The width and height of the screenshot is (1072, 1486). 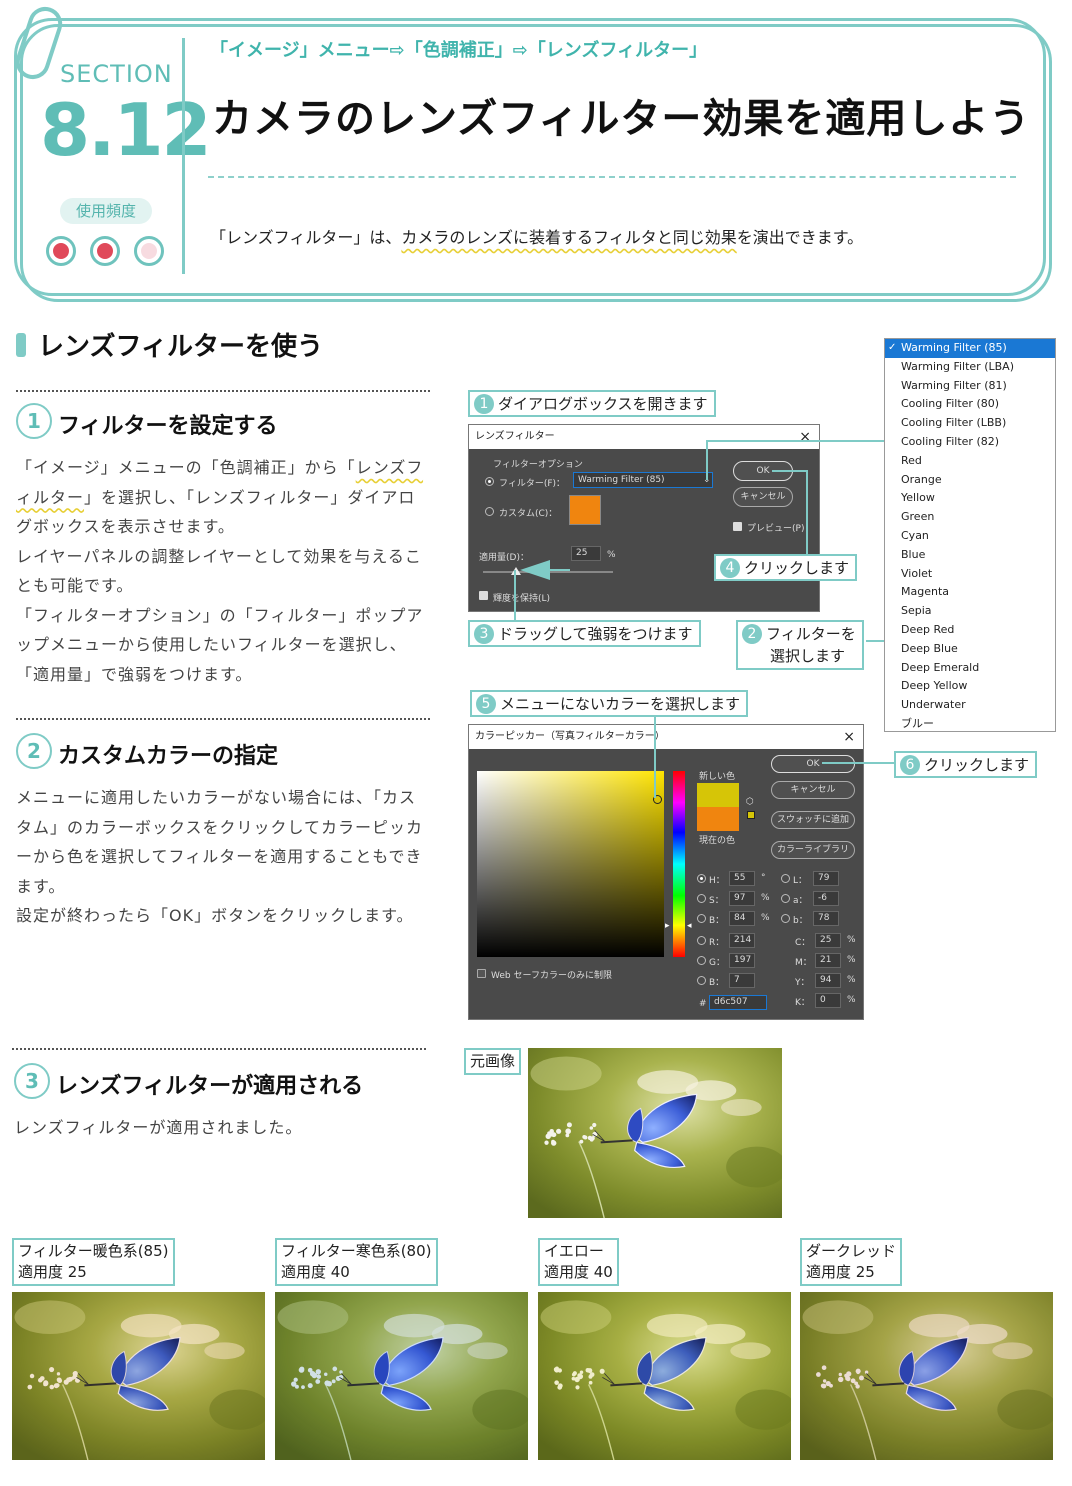 What do you see at coordinates (970, 442) in the screenshot?
I see `filter-menu-item: Cooling Filter (82)` at bounding box center [970, 442].